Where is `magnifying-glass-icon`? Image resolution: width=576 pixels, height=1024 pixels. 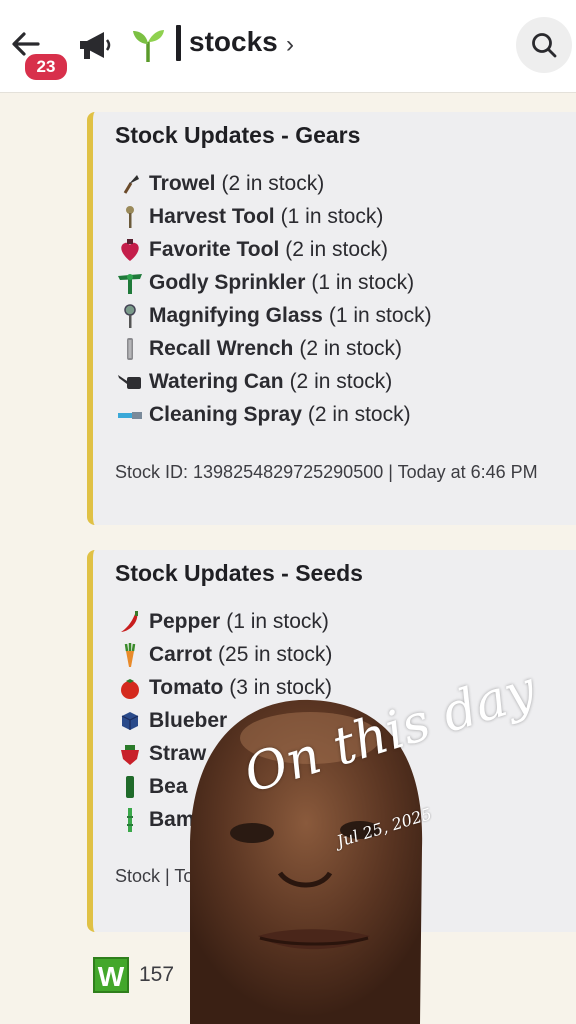
magnifying-glass-icon is located at coordinates (130, 316).